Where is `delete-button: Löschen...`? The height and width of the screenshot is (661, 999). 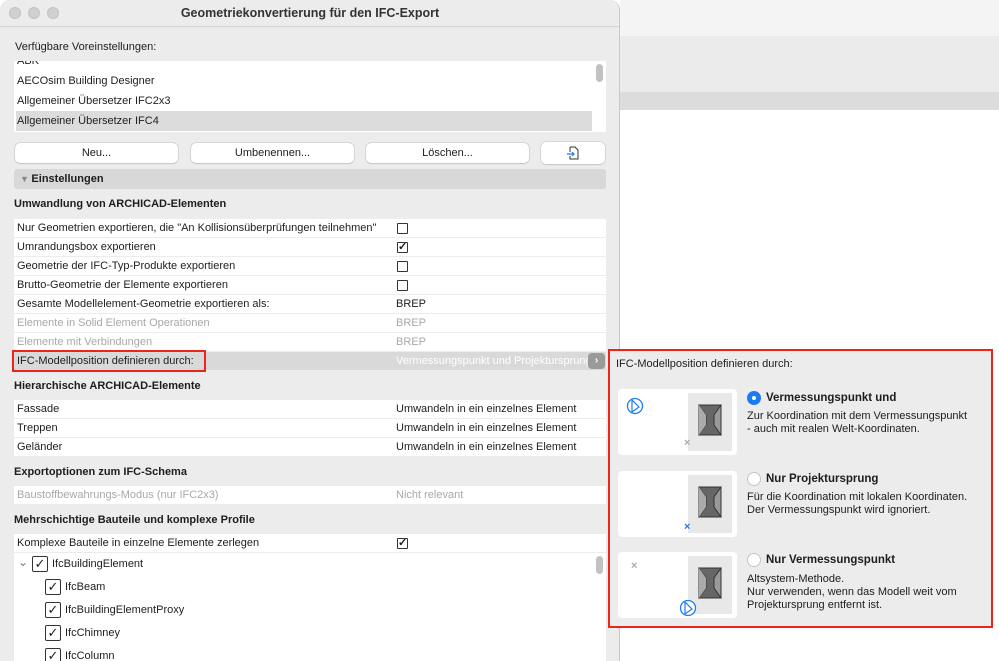 delete-button: Löschen... is located at coordinates (447, 153).